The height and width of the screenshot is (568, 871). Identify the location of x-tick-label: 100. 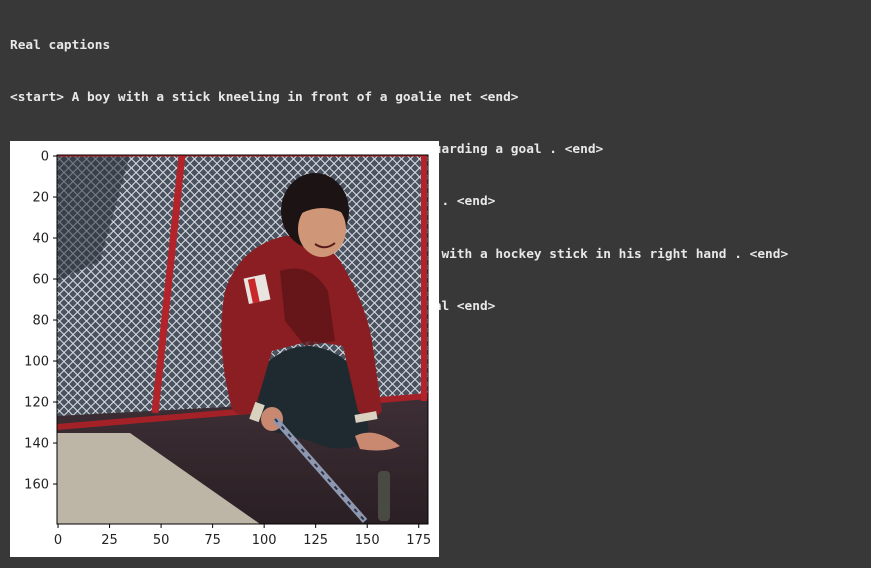
(264, 540).